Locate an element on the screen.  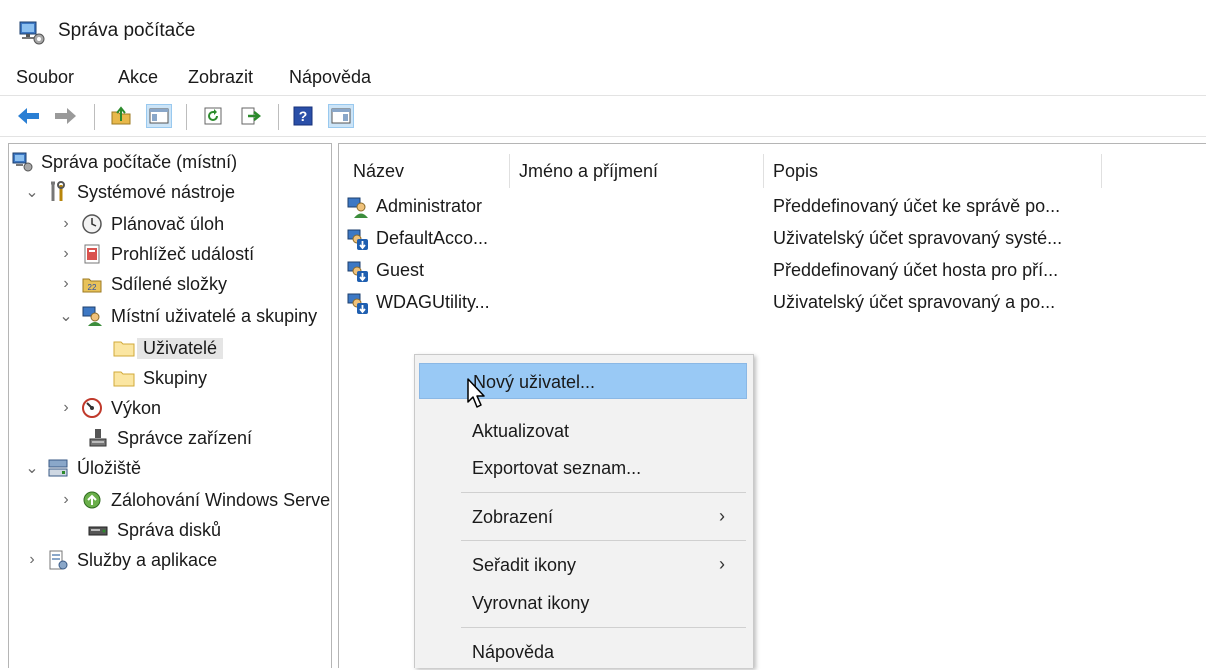
tree-item-services-apps: › Služby a aplikace is located at coordinates (120, 560).